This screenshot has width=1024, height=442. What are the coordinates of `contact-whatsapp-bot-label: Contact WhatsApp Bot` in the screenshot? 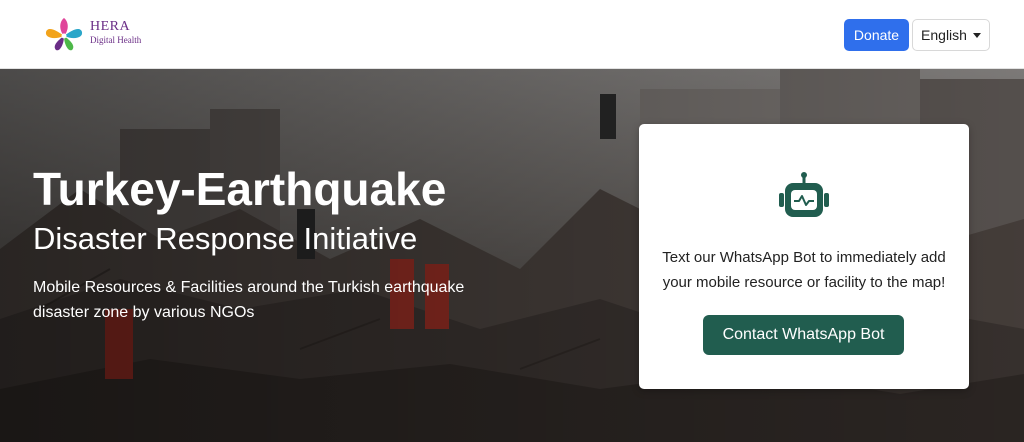 It's located at (803, 334).